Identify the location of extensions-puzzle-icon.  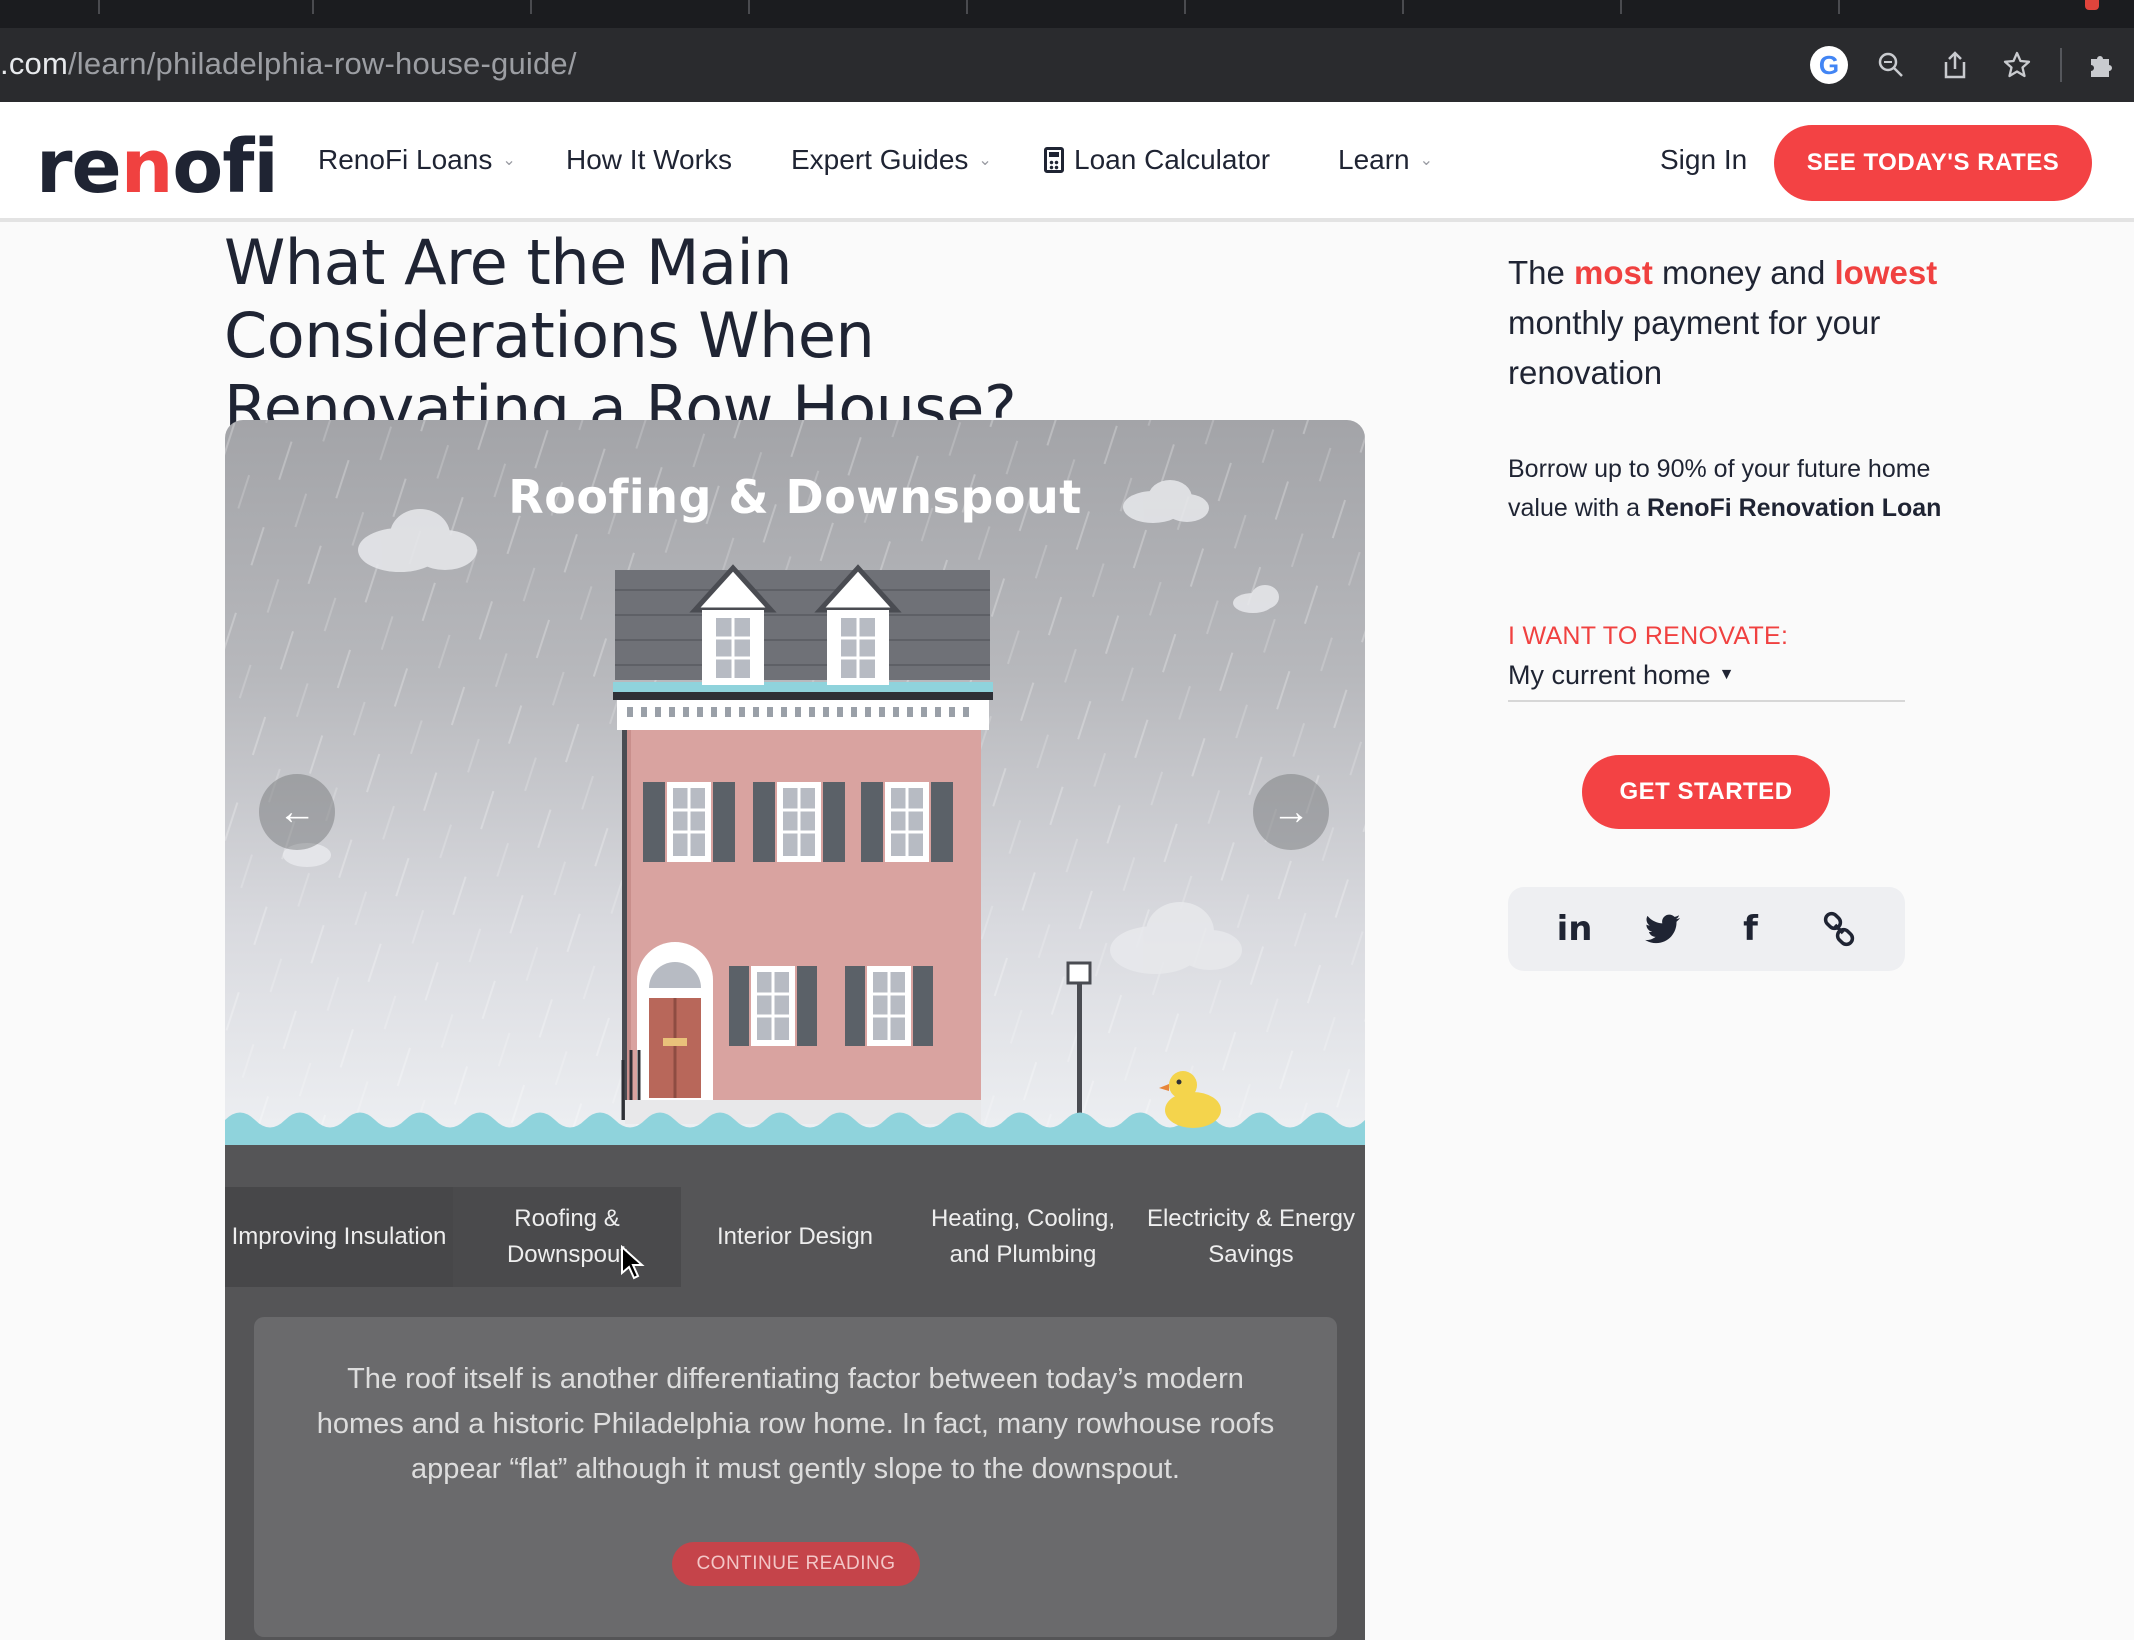
(2101, 65).